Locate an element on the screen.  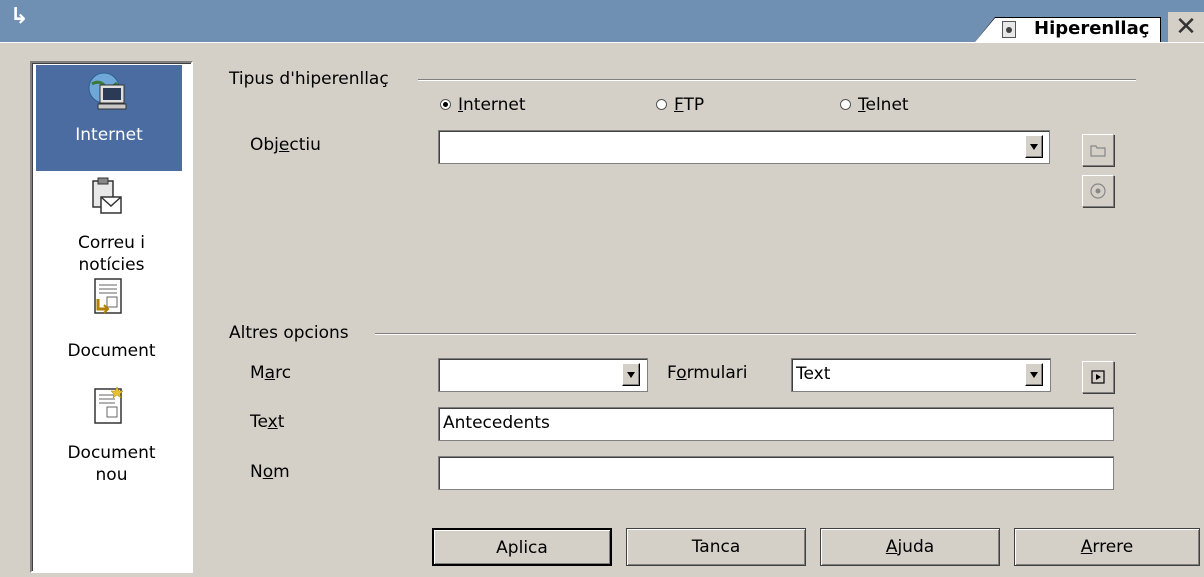
target-in-document-button is located at coordinates (1098, 191).